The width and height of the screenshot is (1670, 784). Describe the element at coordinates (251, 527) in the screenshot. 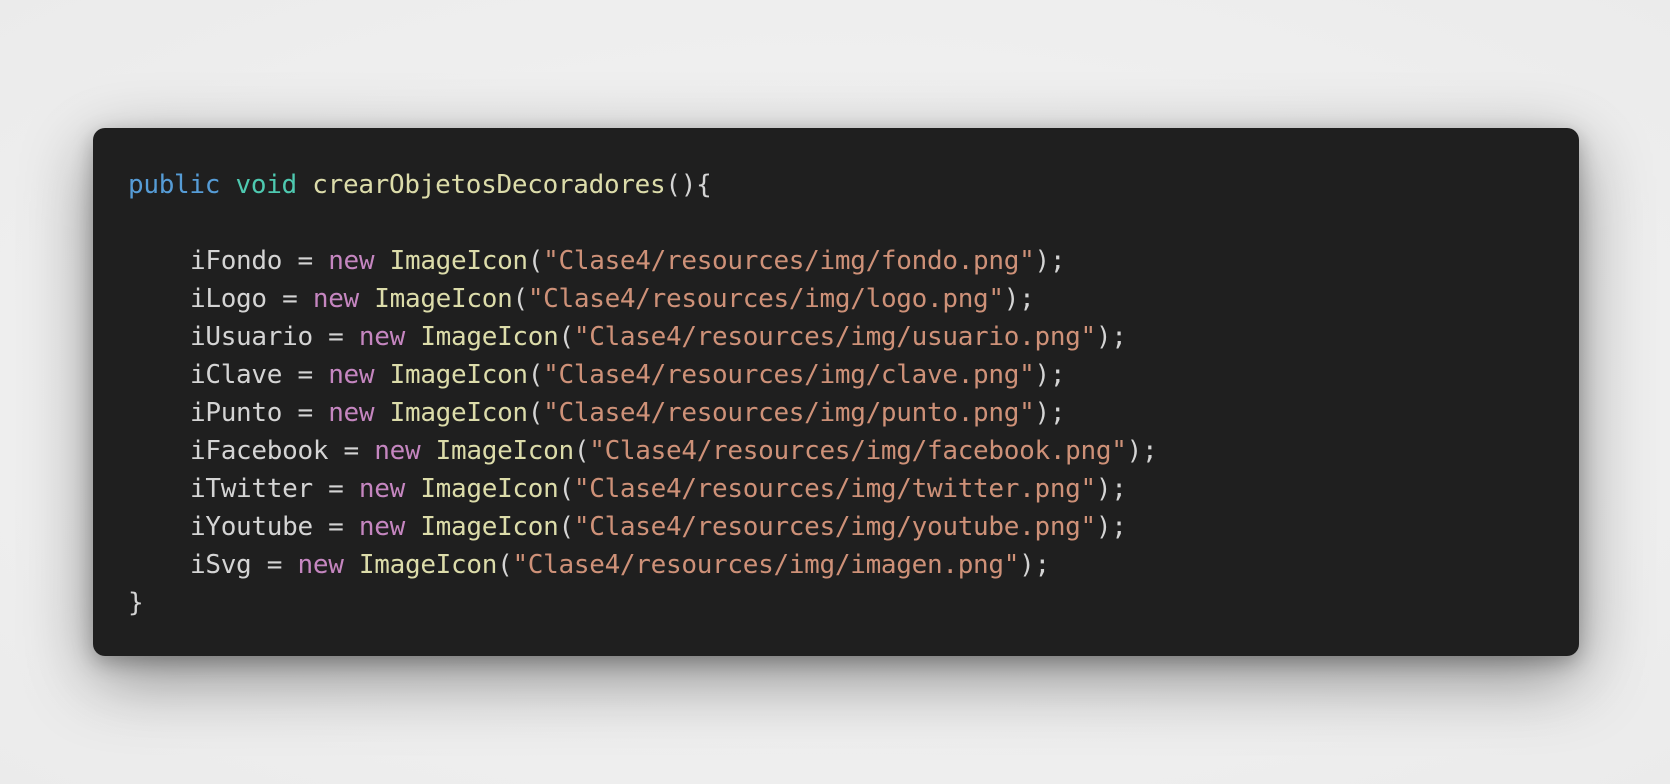

I see `variable-name: iYoutube` at that location.